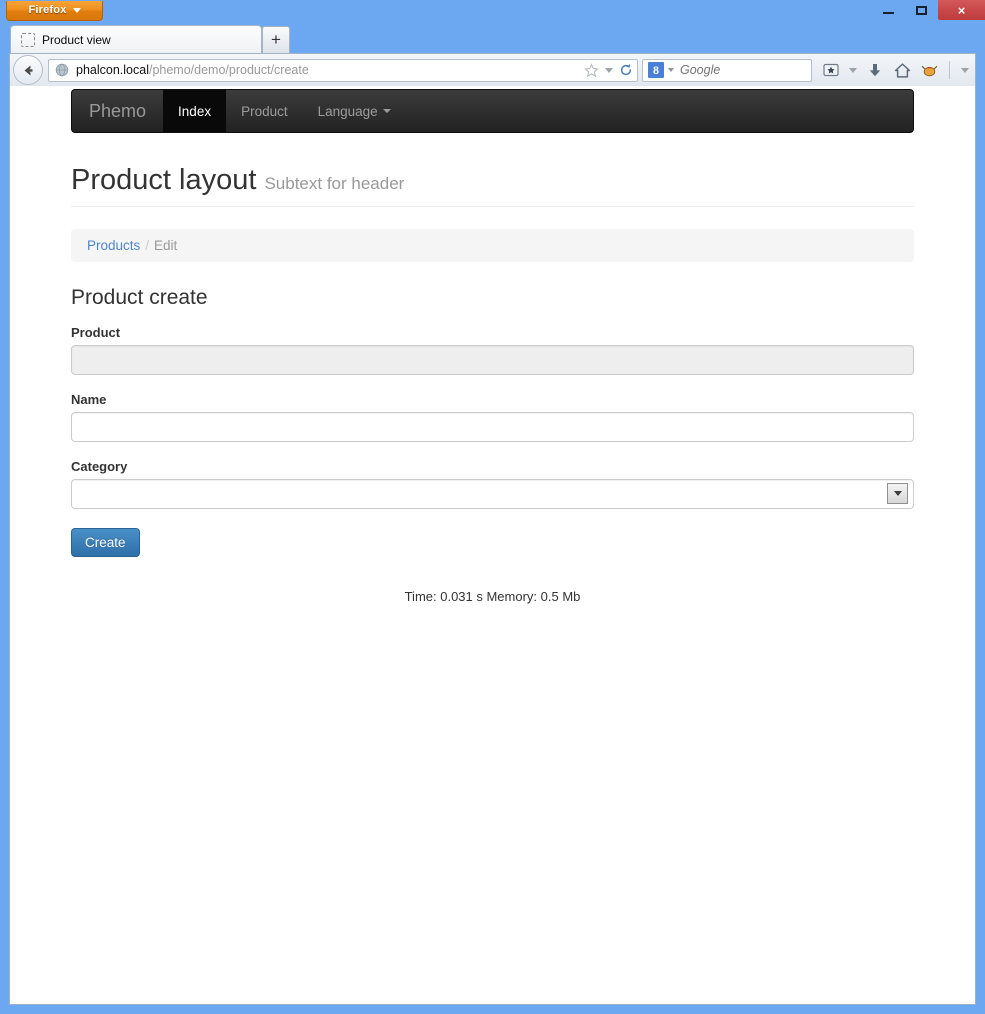 Image resolution: width=985 pixels, height=1014 pixels. Describe the element at coordinates (62, 70) in the screenshot. I see `globe-icon` at that location.